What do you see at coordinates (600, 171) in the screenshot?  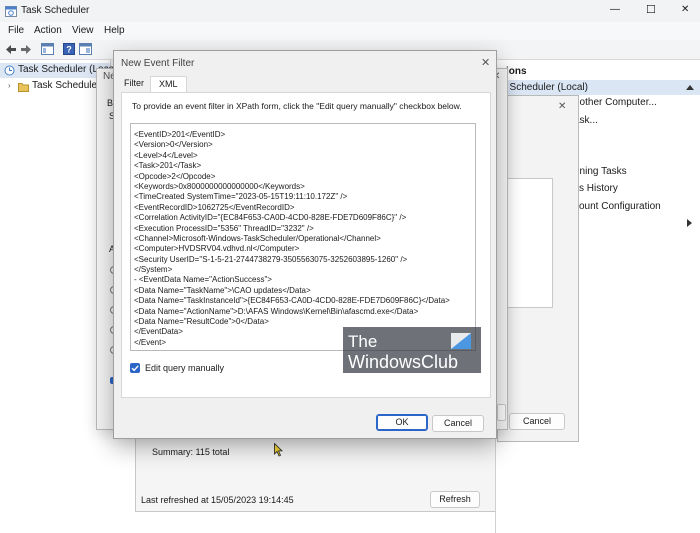 I see `action-display-running-tasks: nning Tasks` at bounding box center [600, 171].